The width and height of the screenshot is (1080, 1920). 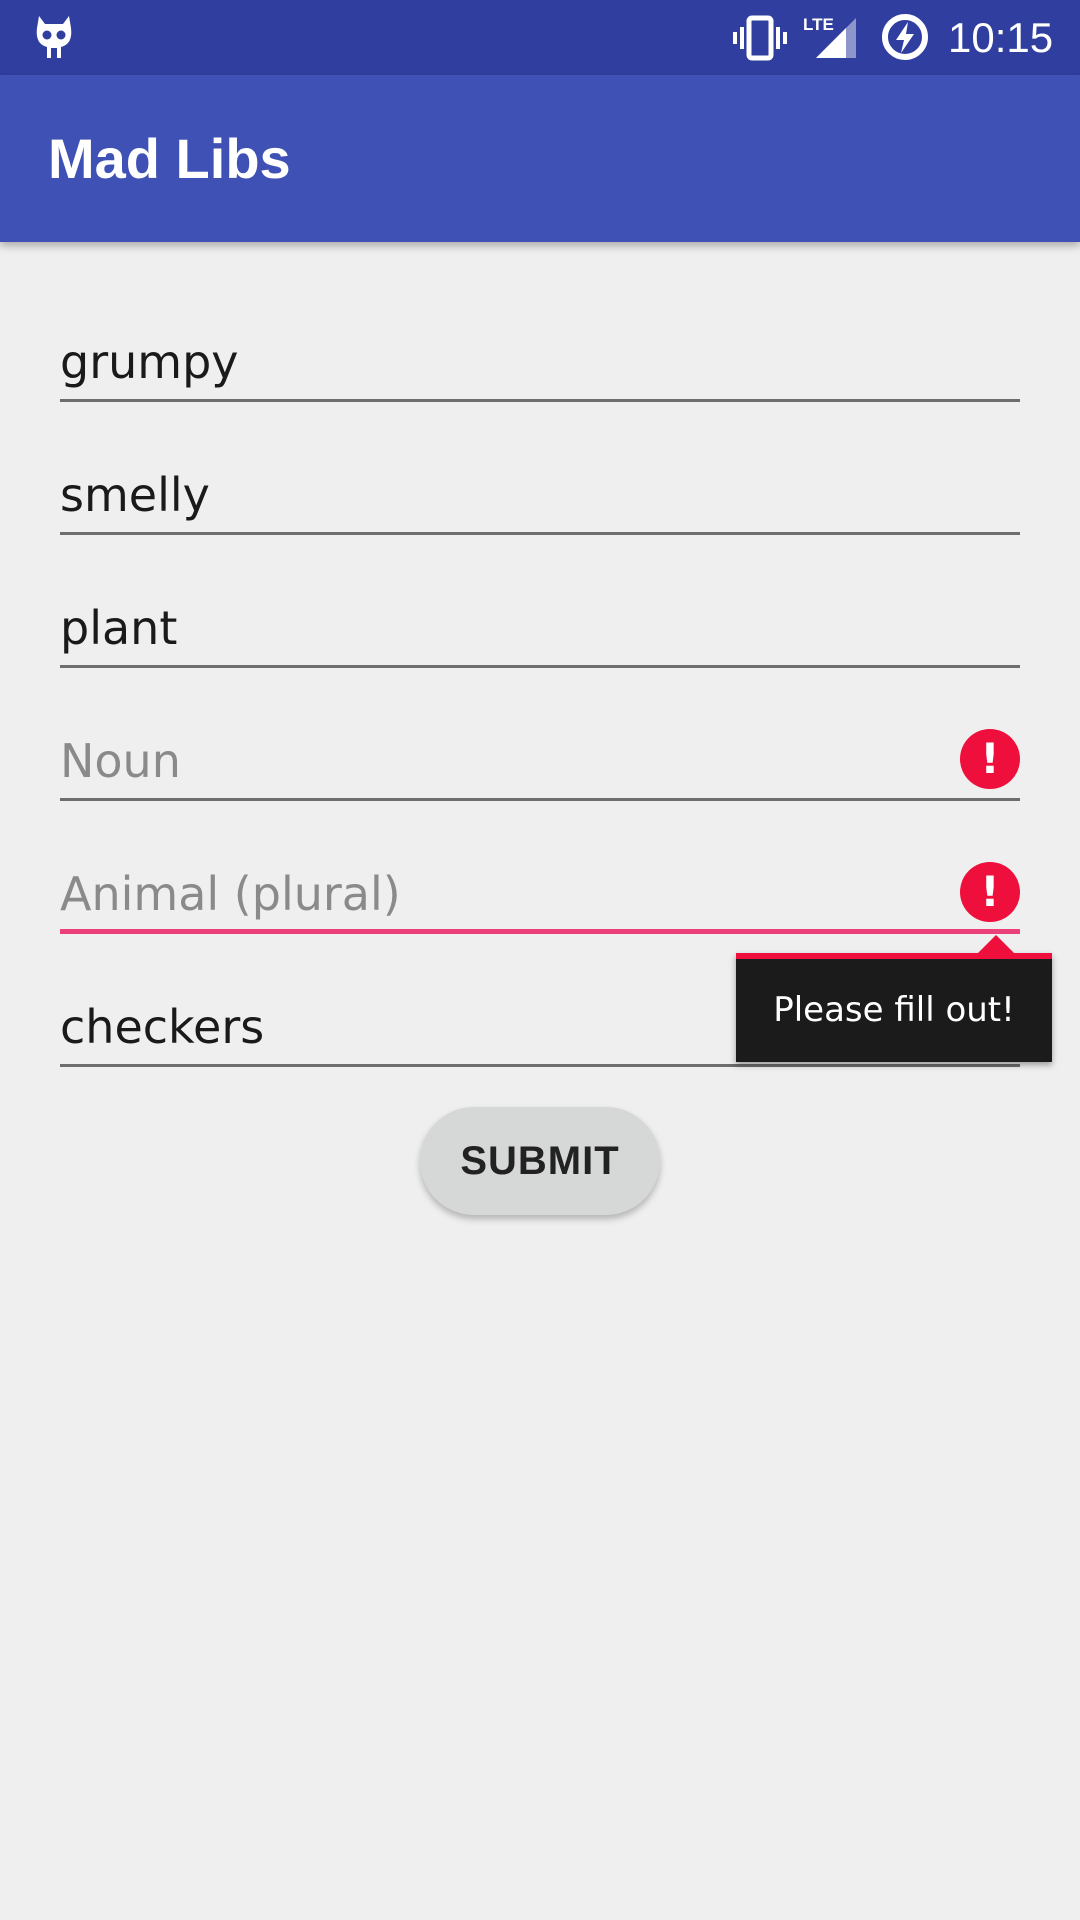 What do you see at coordinates (54, 37) in the screenshot?
I see `robot-icon` at bounding box center [54, 37].